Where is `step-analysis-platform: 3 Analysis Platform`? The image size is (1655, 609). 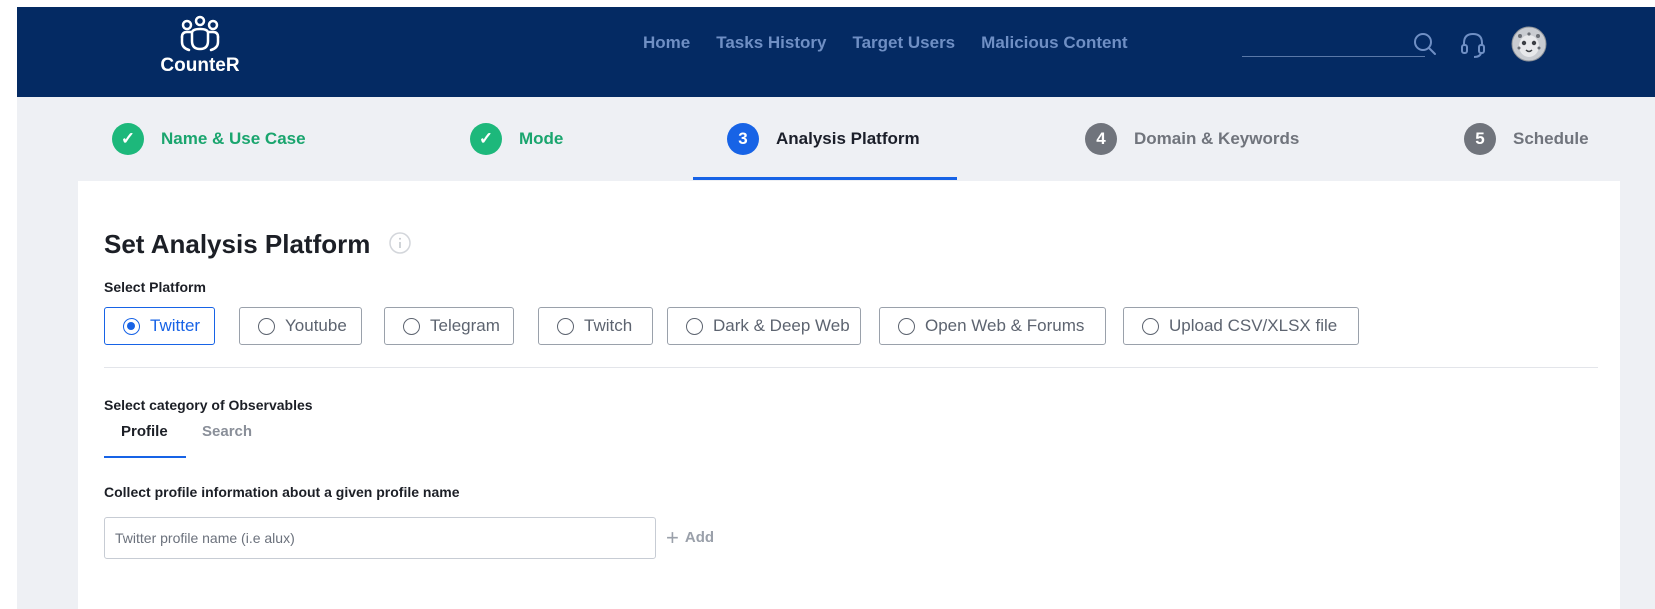
step-analysis-platform: 3 Analysis Platform is located at coordinates (823, 139).